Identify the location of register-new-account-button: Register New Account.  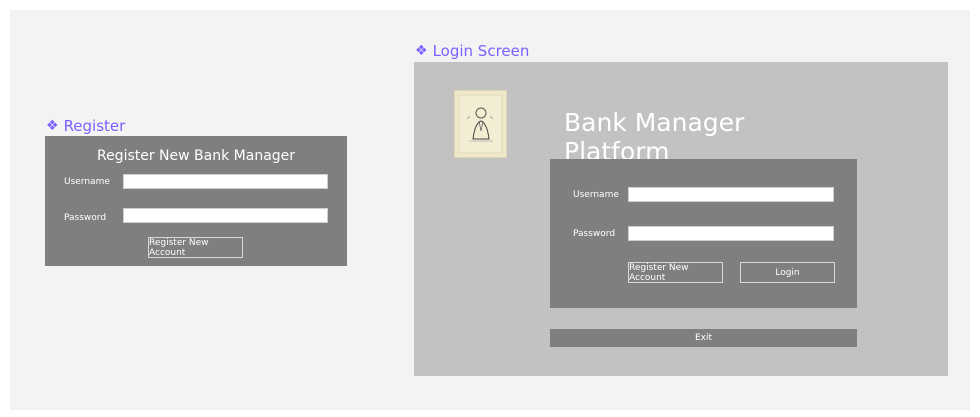
(195, 247).